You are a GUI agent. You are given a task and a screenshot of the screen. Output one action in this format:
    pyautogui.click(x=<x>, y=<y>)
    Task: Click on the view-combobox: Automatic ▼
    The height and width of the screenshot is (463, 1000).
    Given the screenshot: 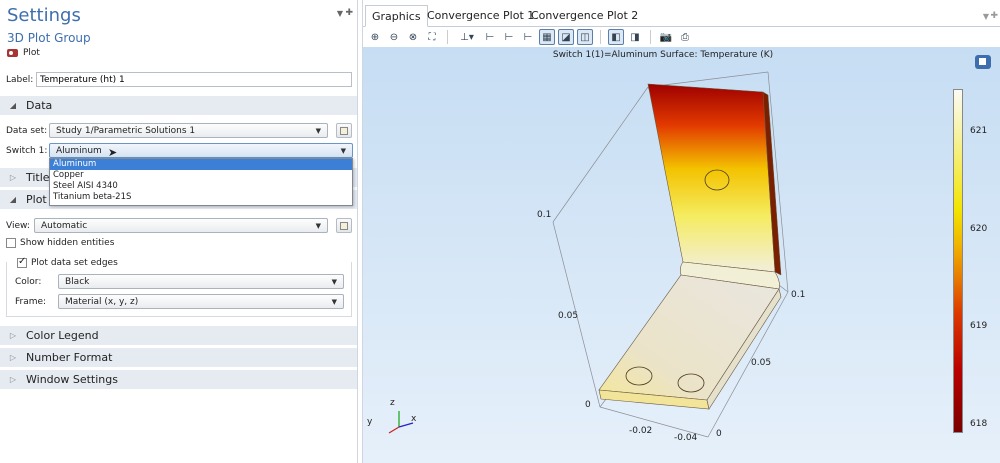 What is the action you would take?
    pyautogui.click(x=181, y=225)
    